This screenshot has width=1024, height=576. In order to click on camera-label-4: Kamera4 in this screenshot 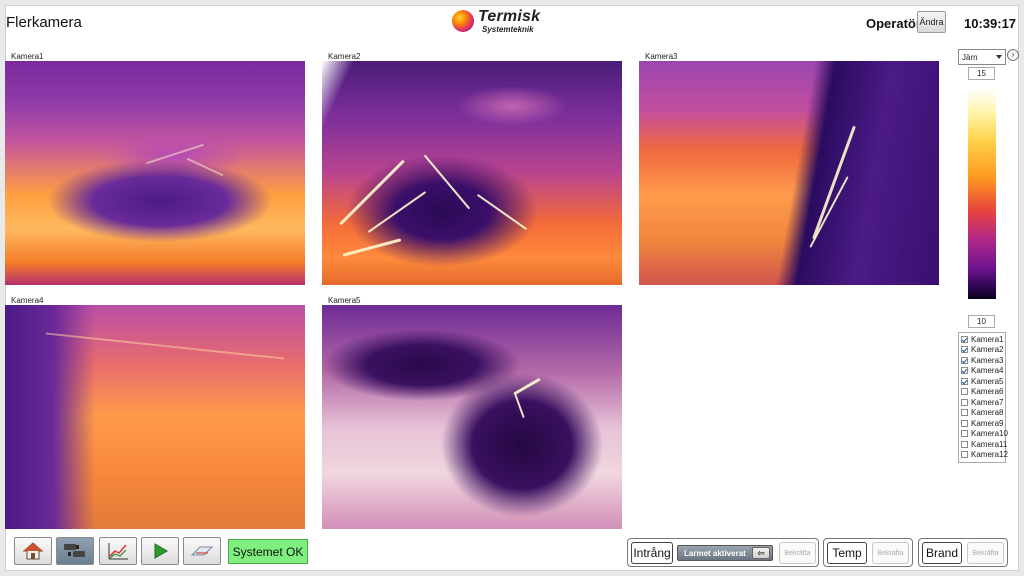, I will do `click(27, 300)`.